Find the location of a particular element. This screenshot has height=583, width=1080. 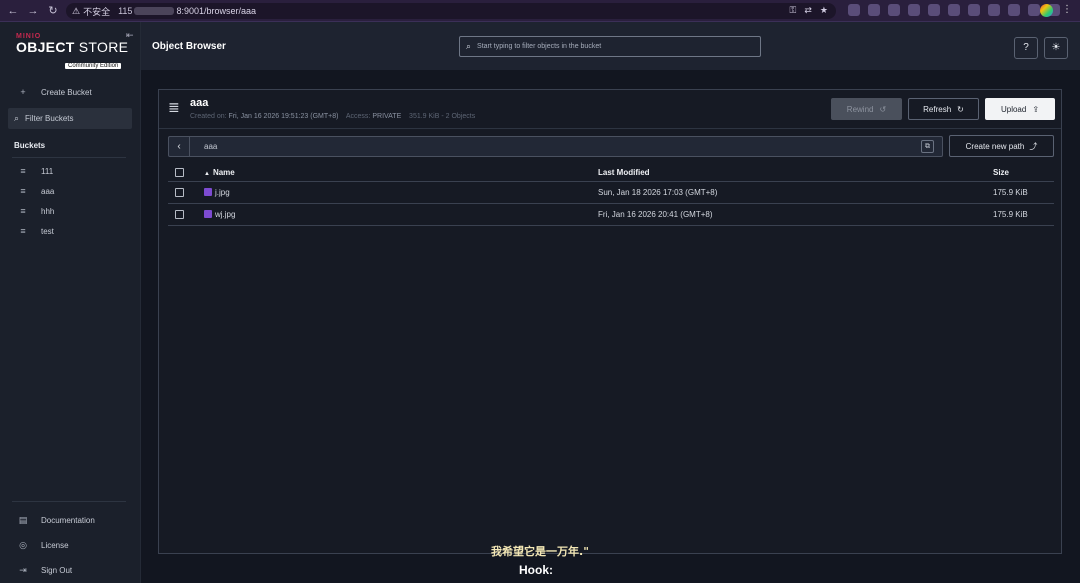

subtitle-line-1: 我希望它是一万年." is located at coordinates (540, 551).